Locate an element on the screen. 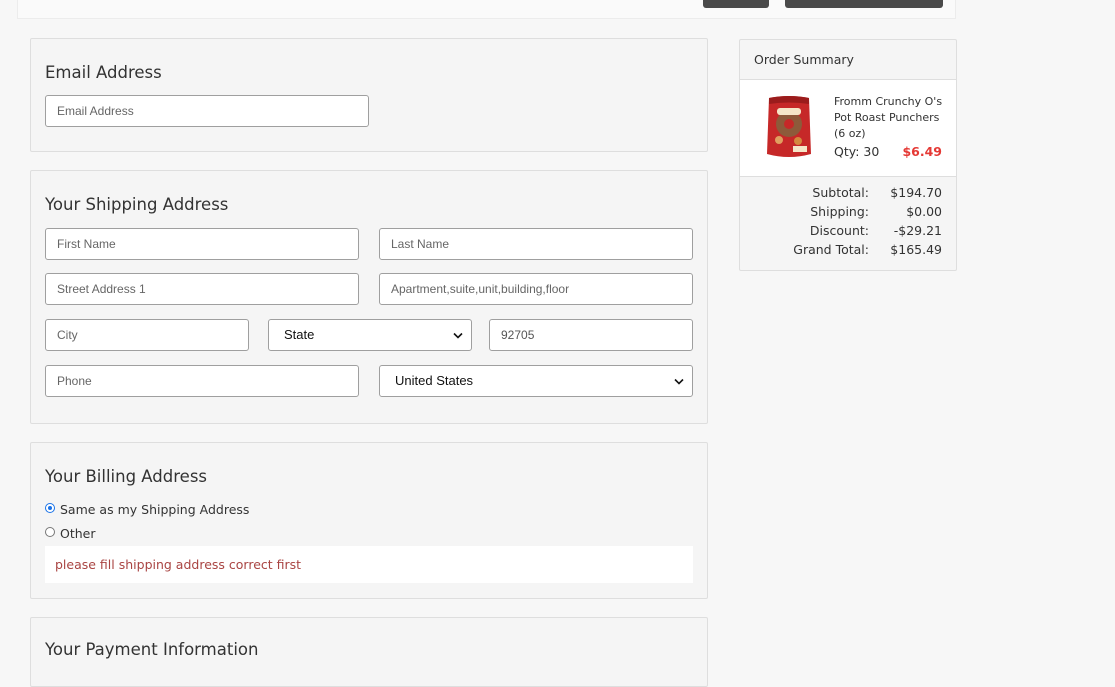 The height and width of the screenshot is (687, 1115). city-field: City is located at coordinates (147, 335).